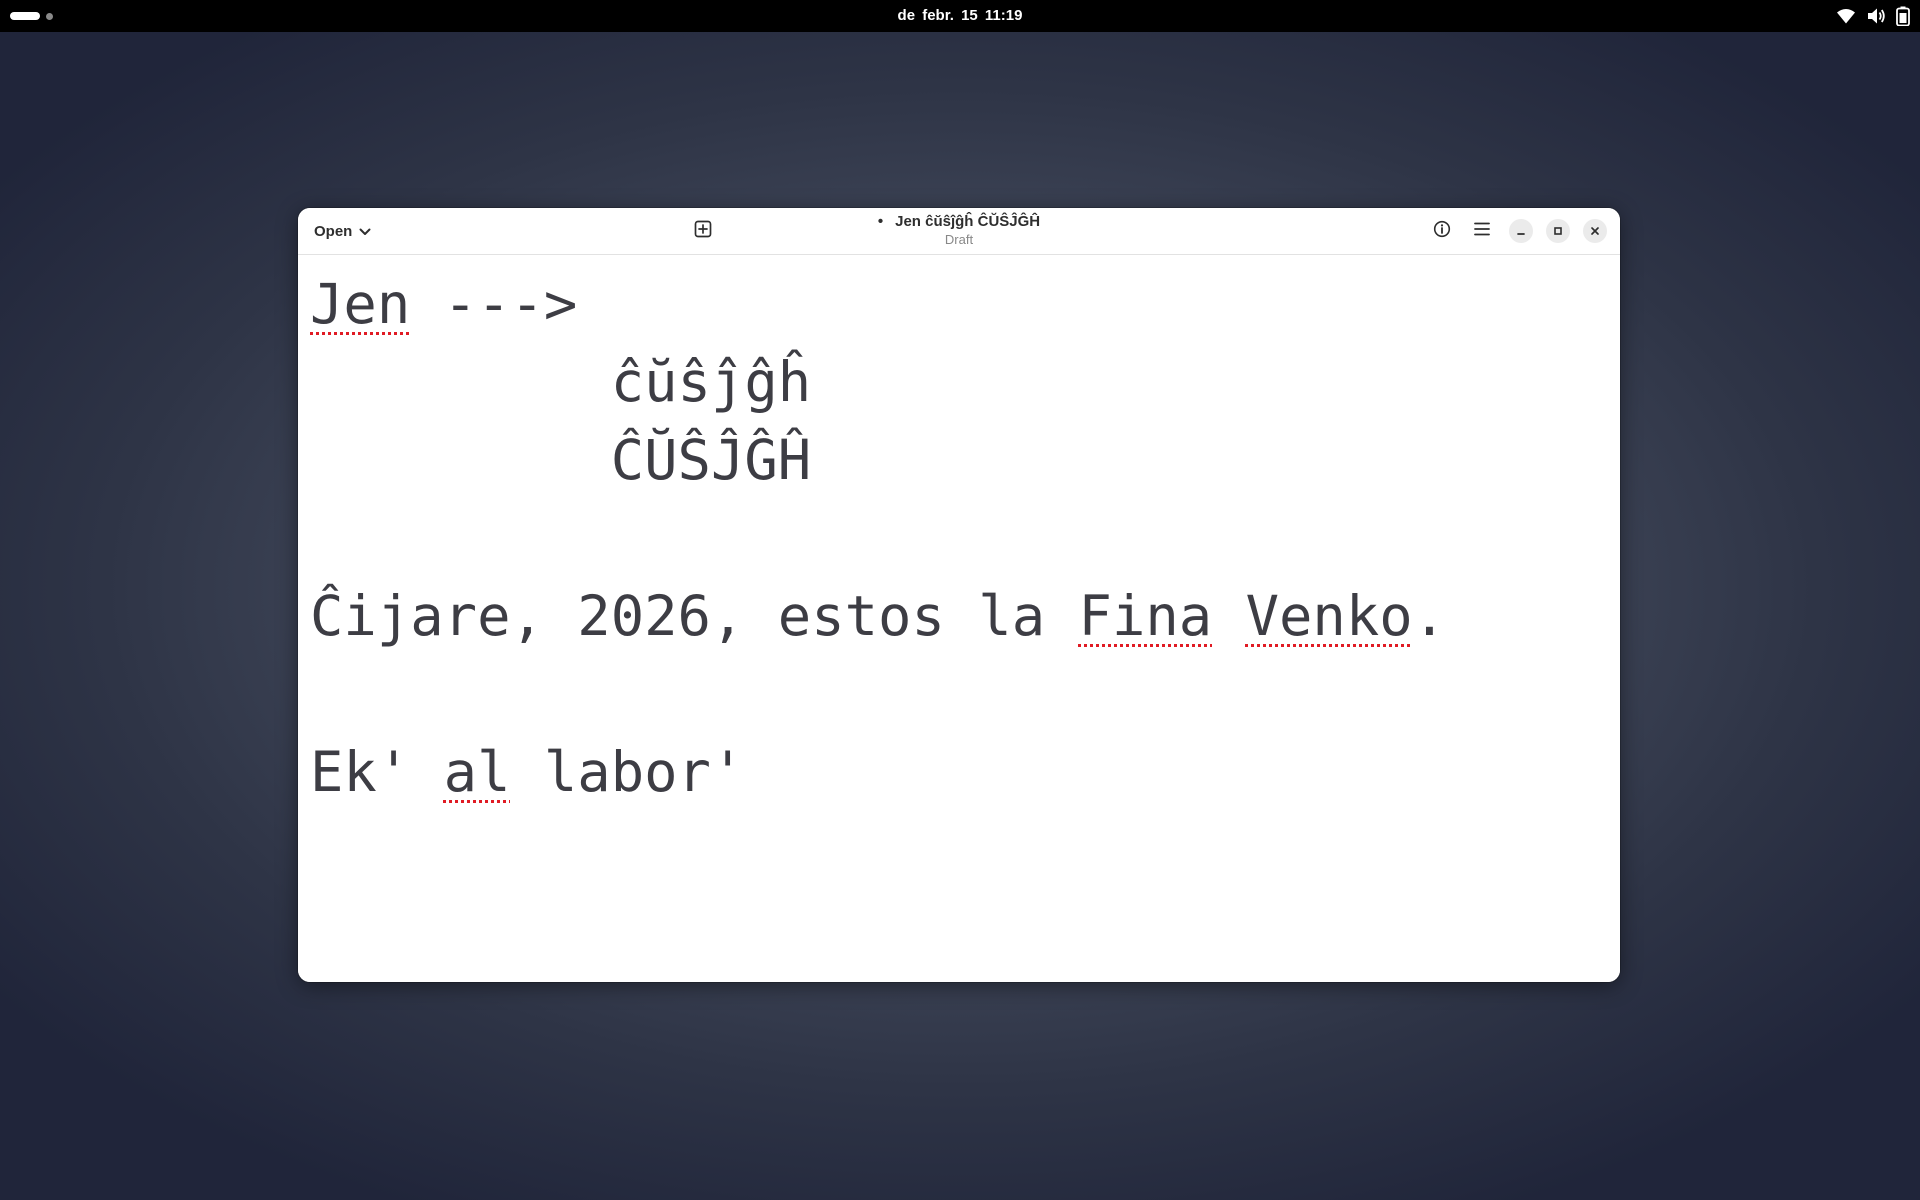  What do you see at coordinates (627, 772) in the screenshot?
I see `text-run: labor'` at bounding box center [627, 772].